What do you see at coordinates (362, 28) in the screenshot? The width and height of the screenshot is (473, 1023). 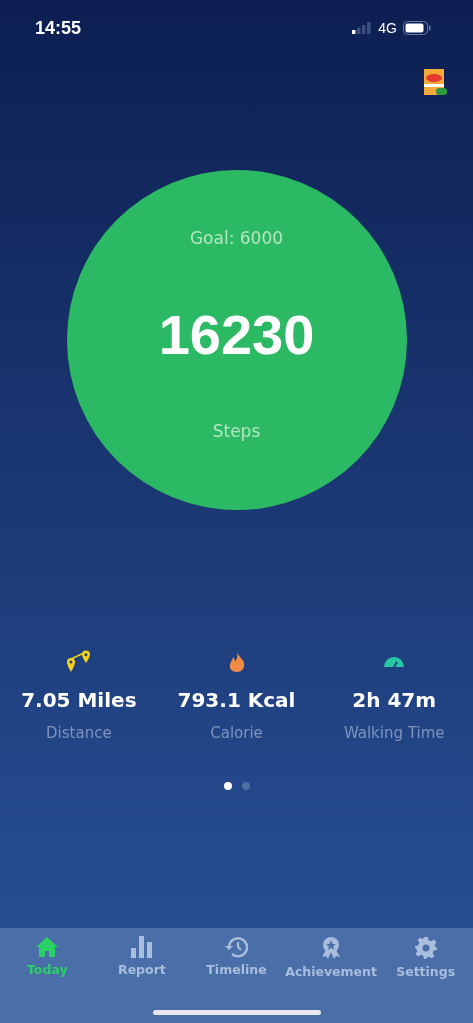 I see `signal-icon` at bounding box center [362, 28].